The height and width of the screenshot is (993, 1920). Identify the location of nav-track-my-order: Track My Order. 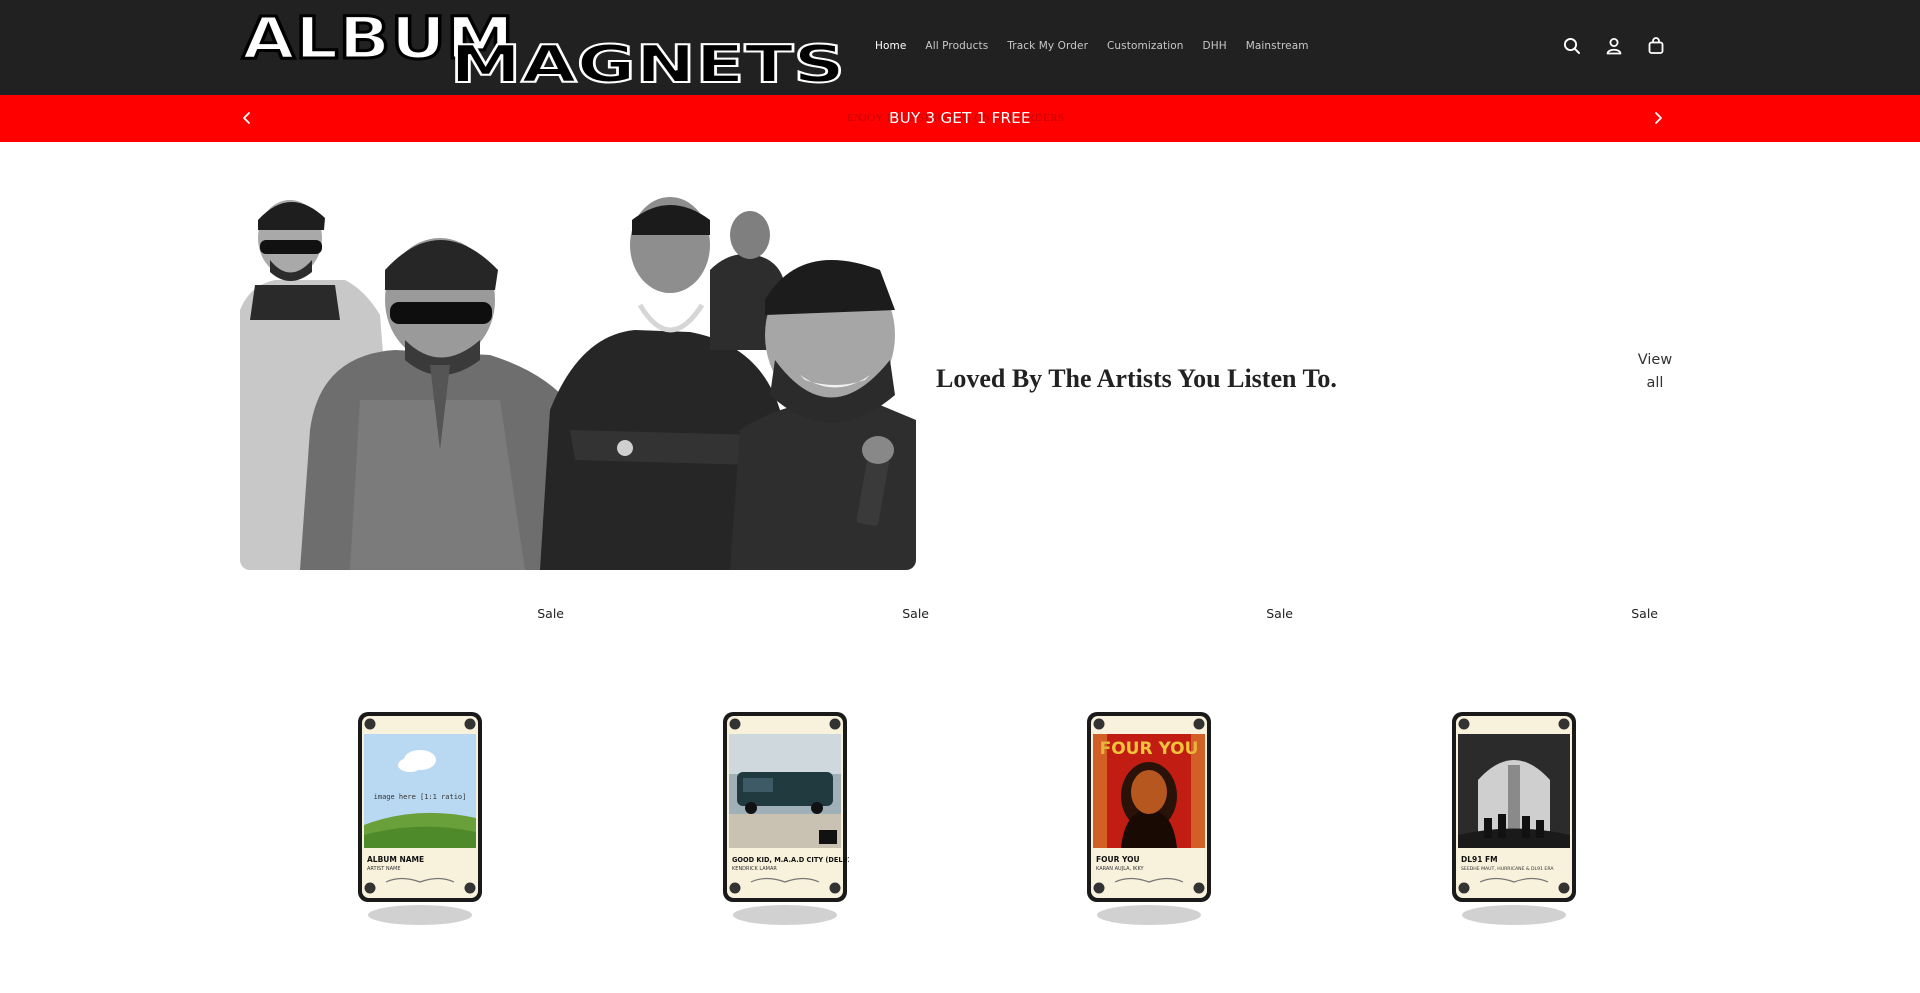
(1047, 46).